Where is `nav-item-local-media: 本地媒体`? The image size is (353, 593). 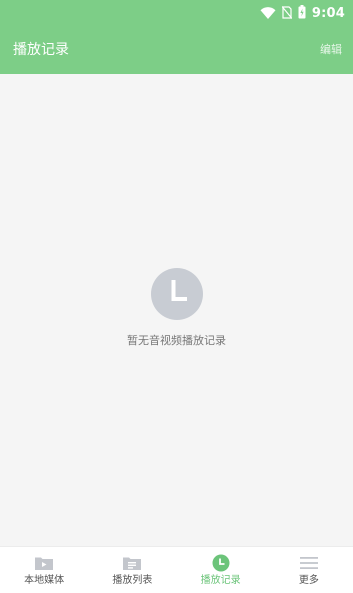
nav-item-local-media: 本地媒体 is located at coordinates (44, 570).